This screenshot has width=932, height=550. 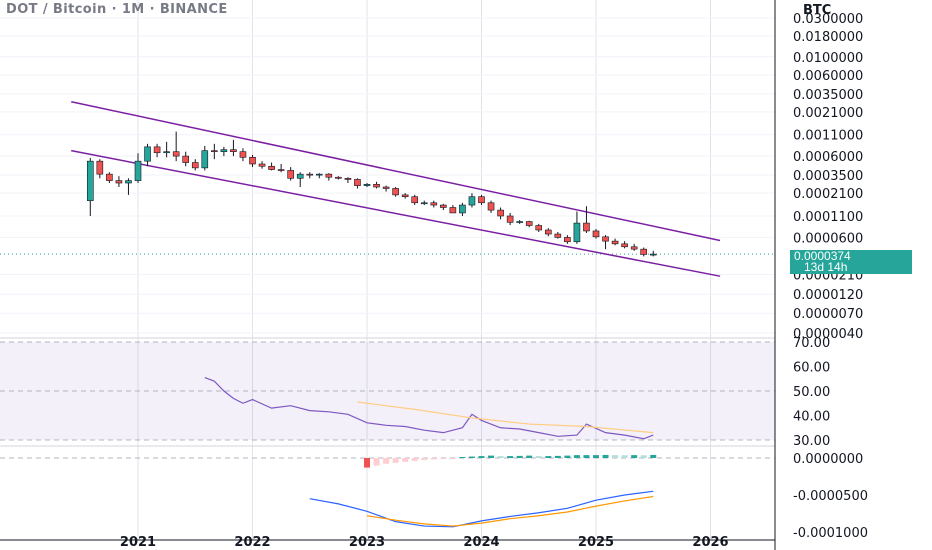 What do you see at coordinates (828, 113) in the screenshot?
I see `price-tick-label: 0.0021000` at bounding box center [828, 113].